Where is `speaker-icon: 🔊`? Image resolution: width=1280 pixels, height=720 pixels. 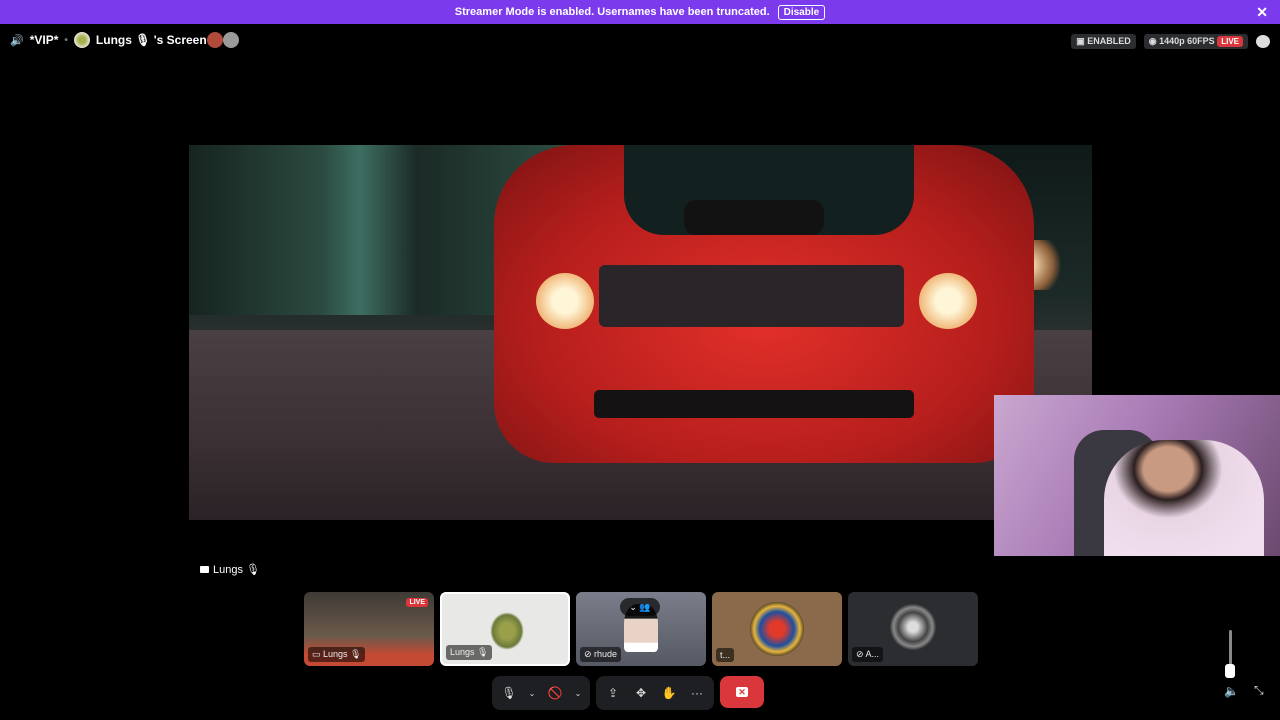 speaker-icon: 🔊 is located at coordinates (17, 40).